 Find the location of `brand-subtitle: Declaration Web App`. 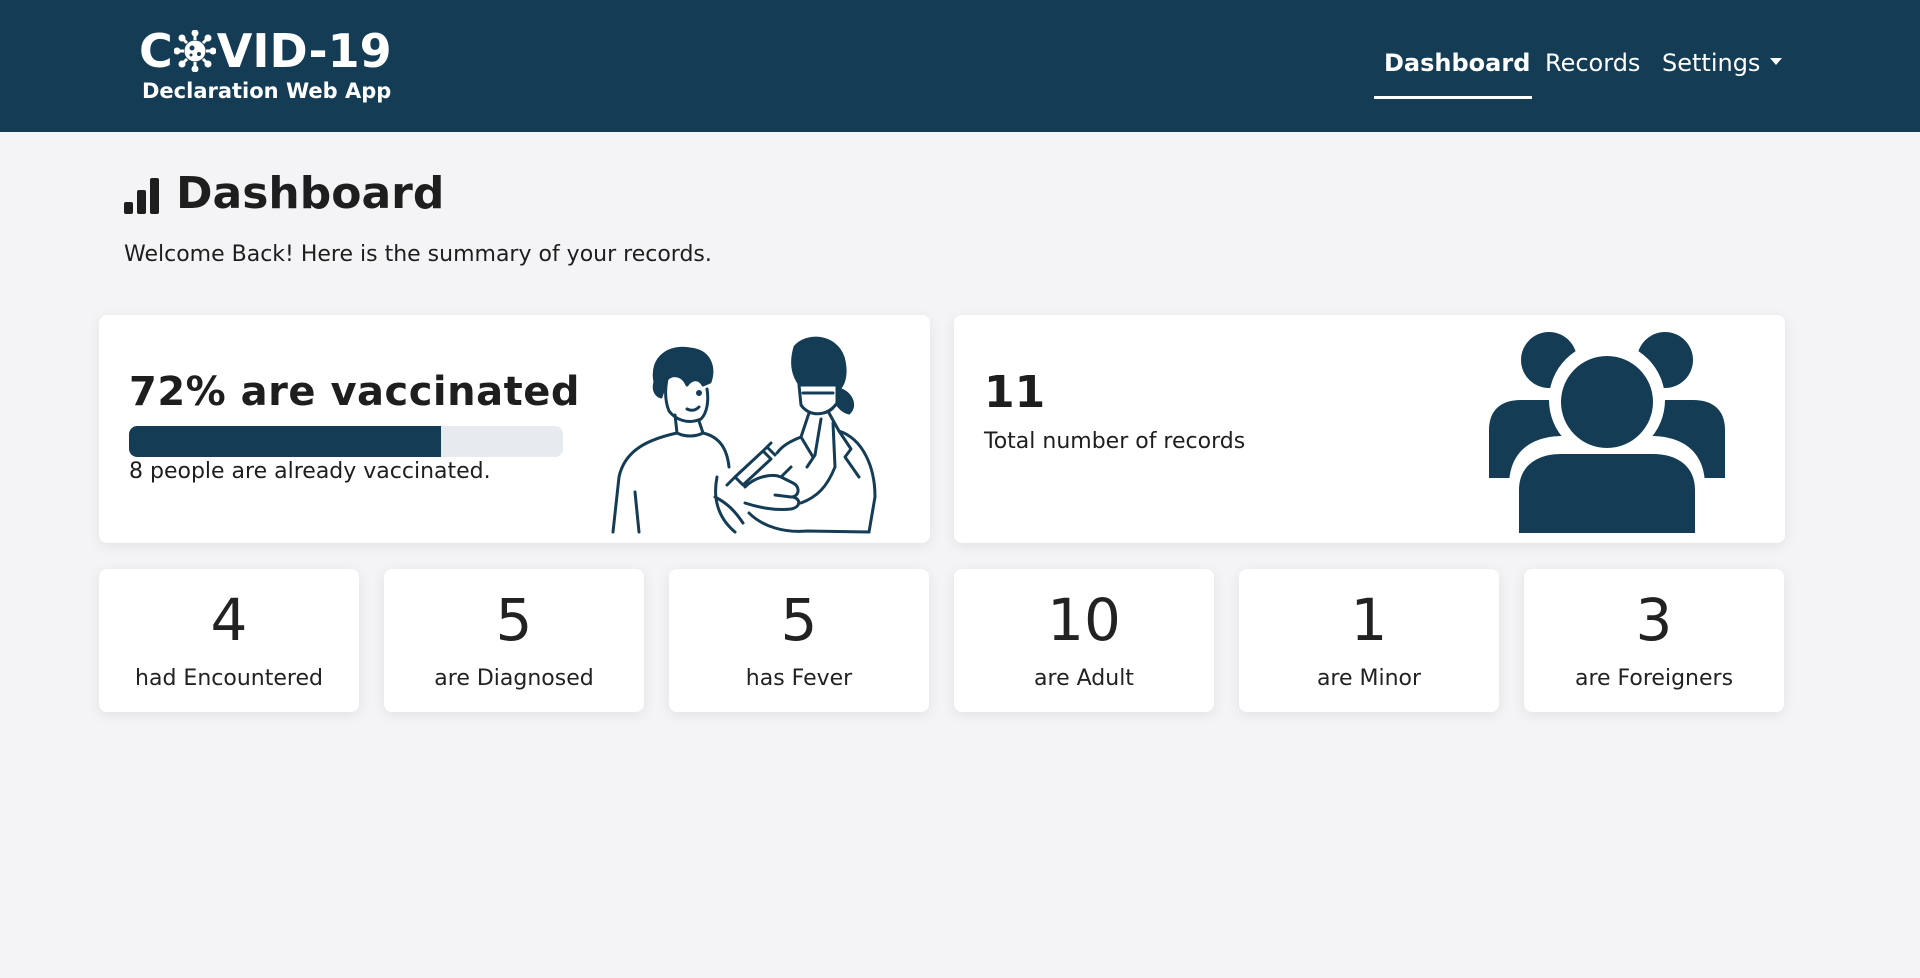

brand-subtitle: Declaration Web App is located at coordinates (267, 91).